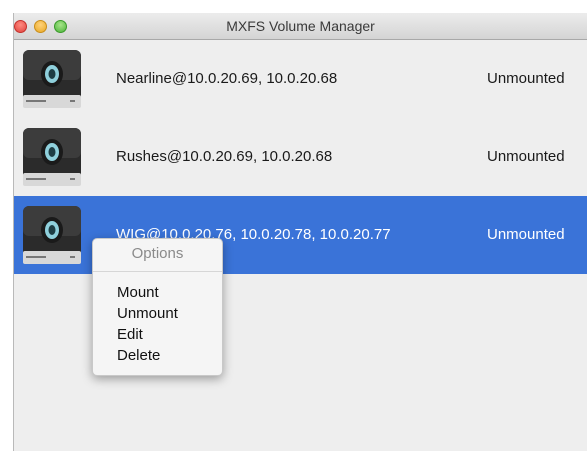 Image resolution: width=587 pixels, height=451 pixels. I want to click on menu-item-mount: Mount, so click(138, 293).